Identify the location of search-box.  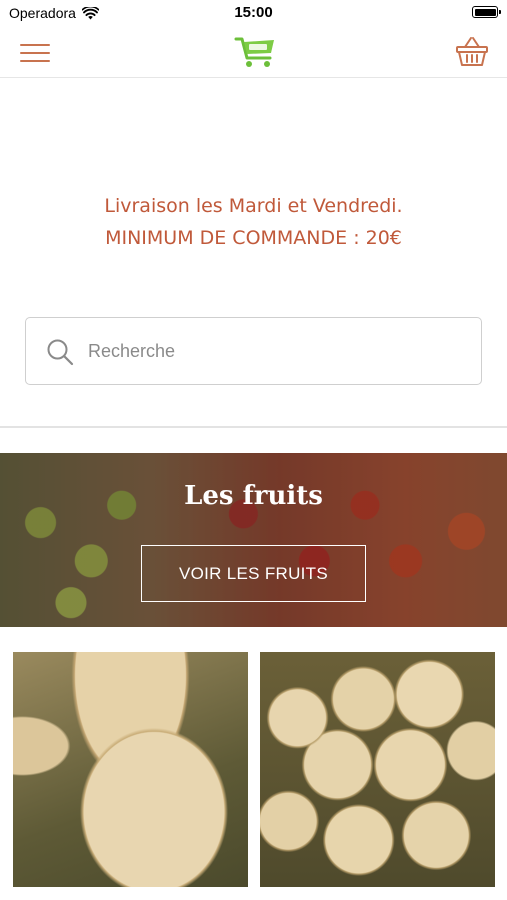
(253, 351).